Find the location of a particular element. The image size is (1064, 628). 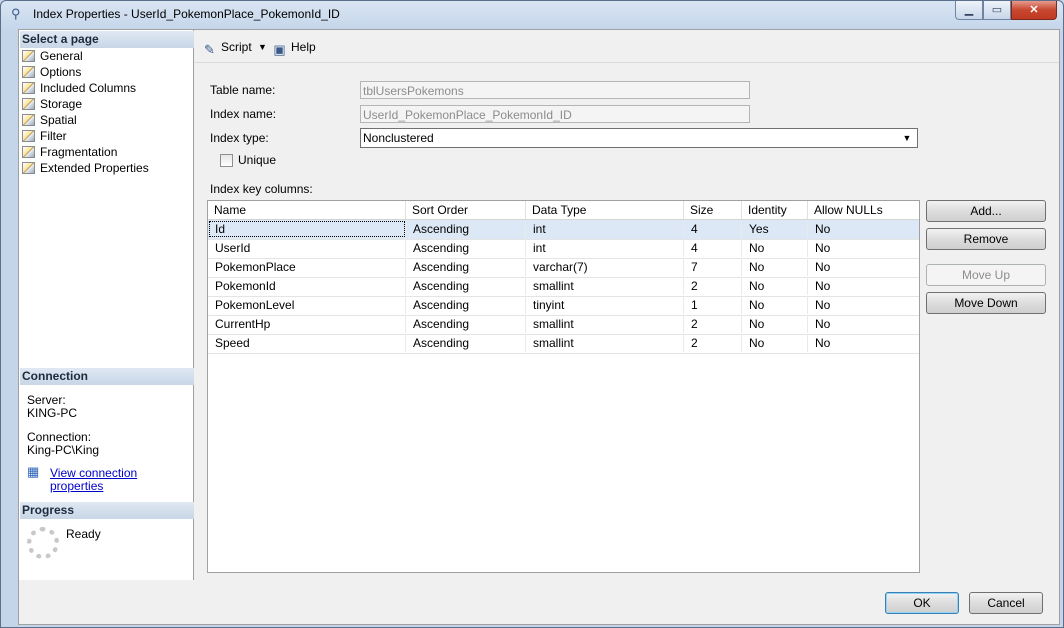

cell-name: Speed is located at coordinates (307, 343).